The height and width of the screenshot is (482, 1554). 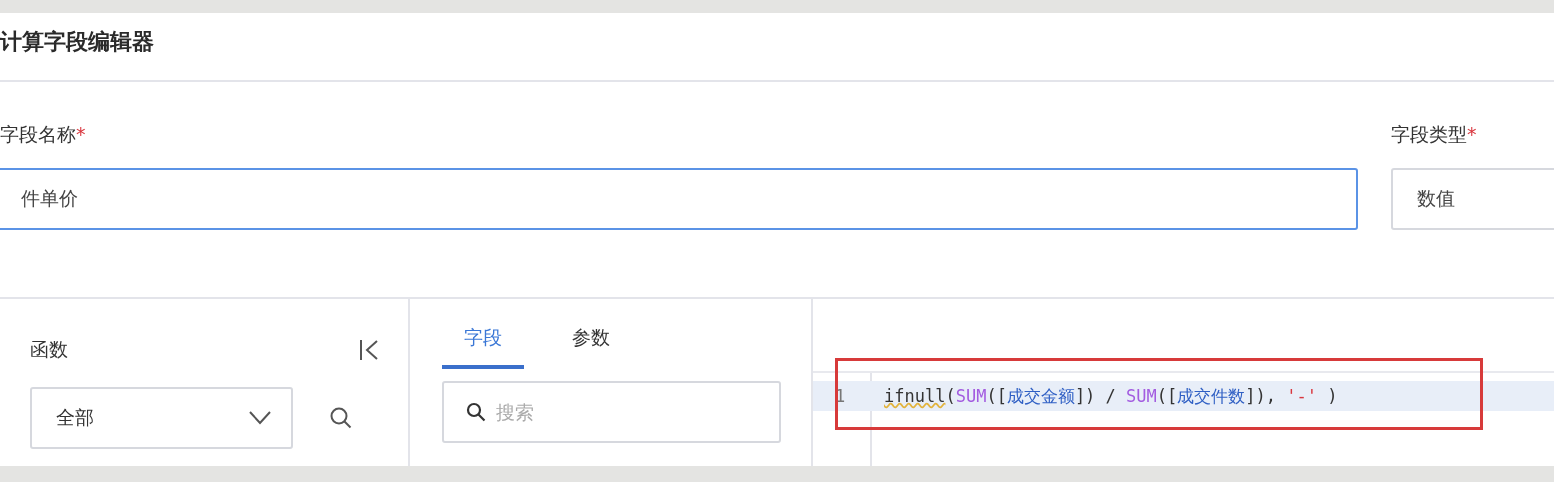 What do you see at coordinates (260, 418) in the screenshot?
I see `chevron-down-icon` at bounding box center [260, 418].